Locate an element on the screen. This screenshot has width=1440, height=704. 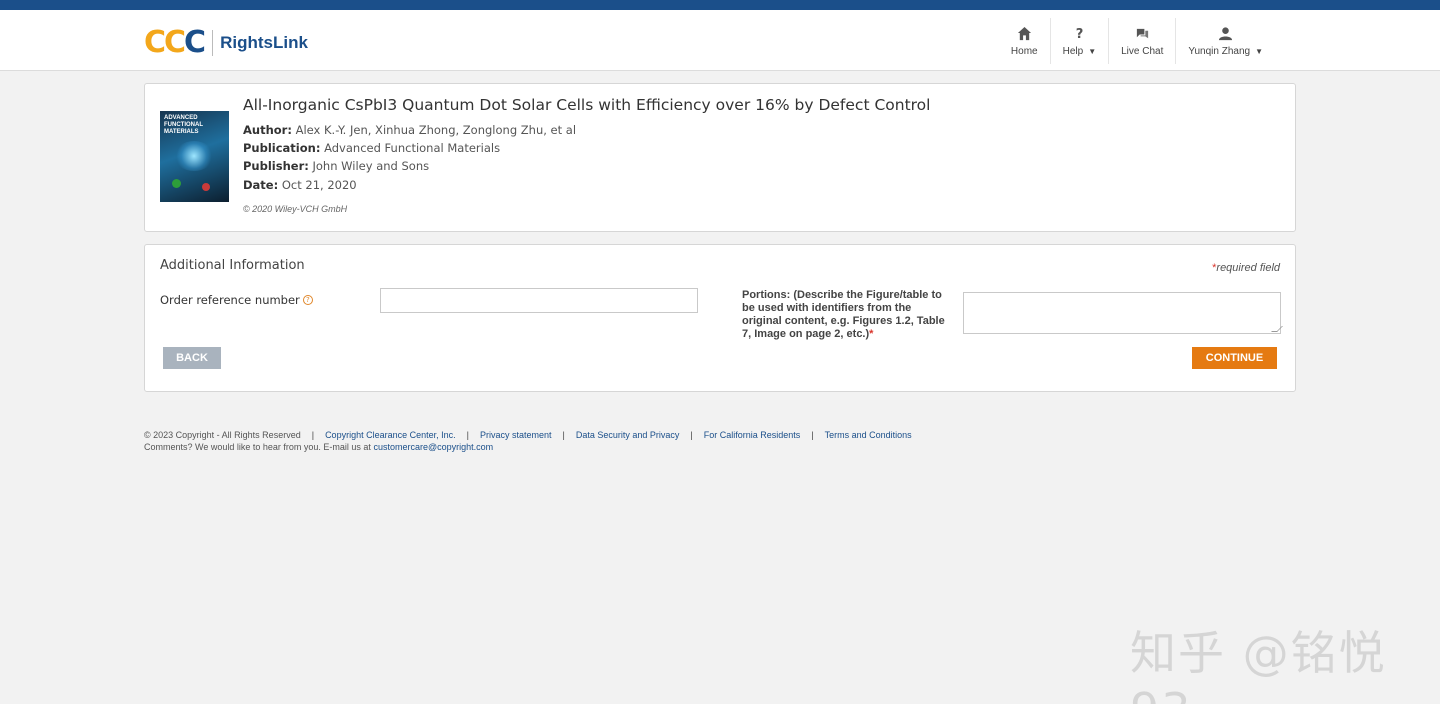
nav-help: ? Help ▼ is located at coordinates (1079, 41).